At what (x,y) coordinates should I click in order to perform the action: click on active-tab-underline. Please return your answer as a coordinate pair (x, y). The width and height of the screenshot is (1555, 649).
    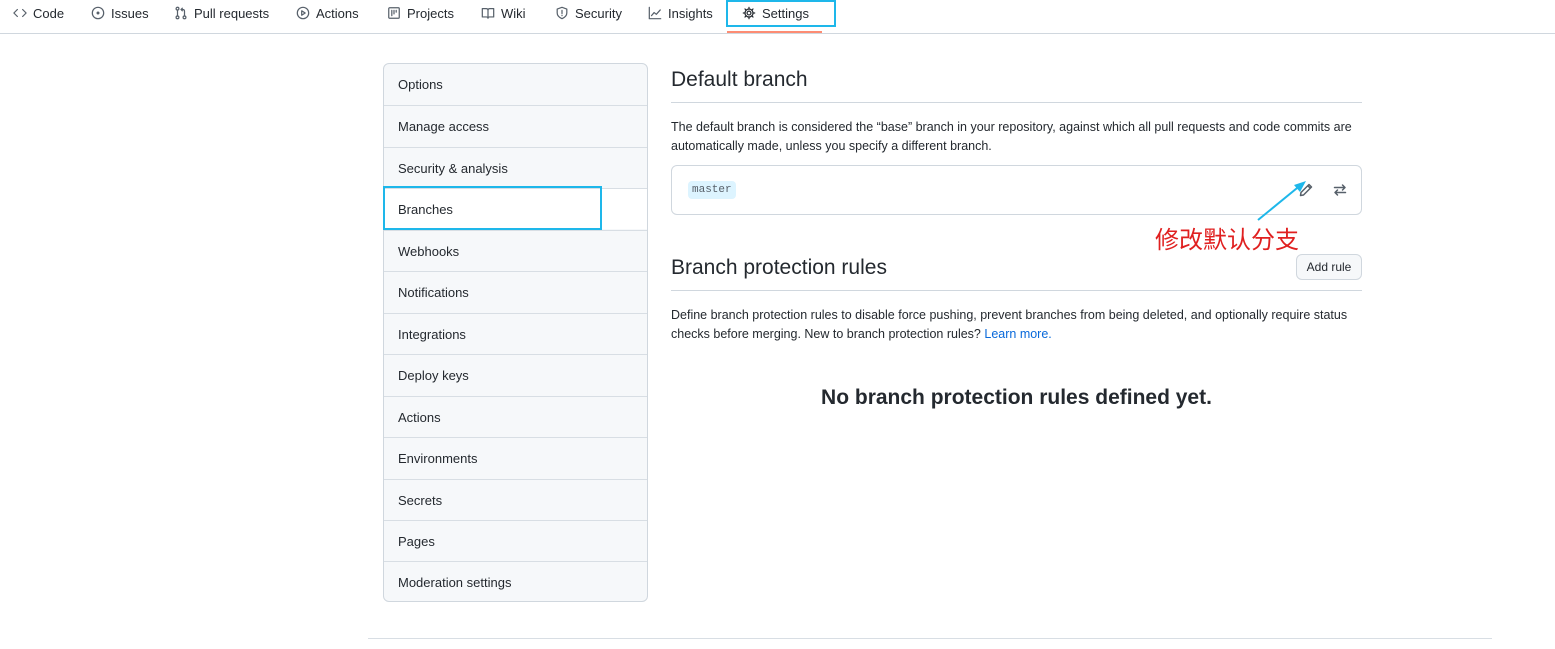
    Looking at the image, I should click on (774, 32).